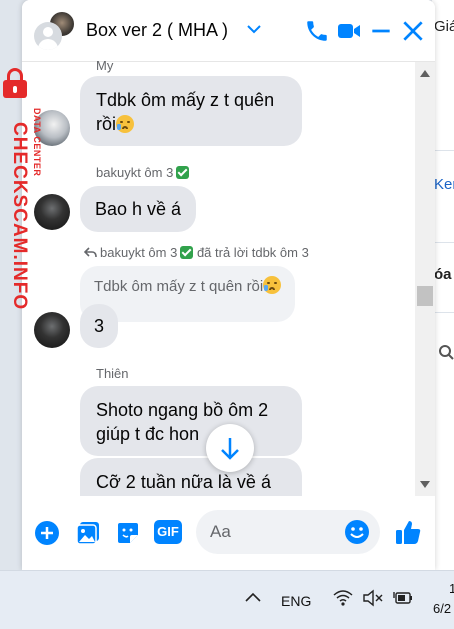 The width and height of the screenshot is (454, 629). I want to click on message-bubble: Tdbk ôm mấy z t quên rồi, so click(191, 111).